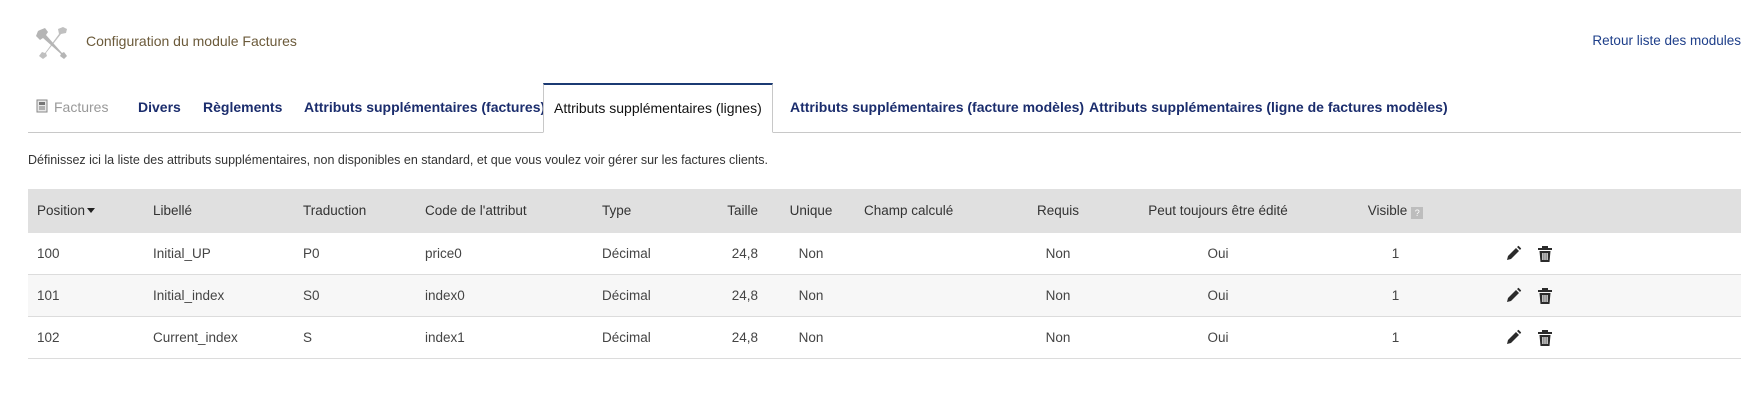  I want to click on cell-traduction: P0, so click(311, 253).